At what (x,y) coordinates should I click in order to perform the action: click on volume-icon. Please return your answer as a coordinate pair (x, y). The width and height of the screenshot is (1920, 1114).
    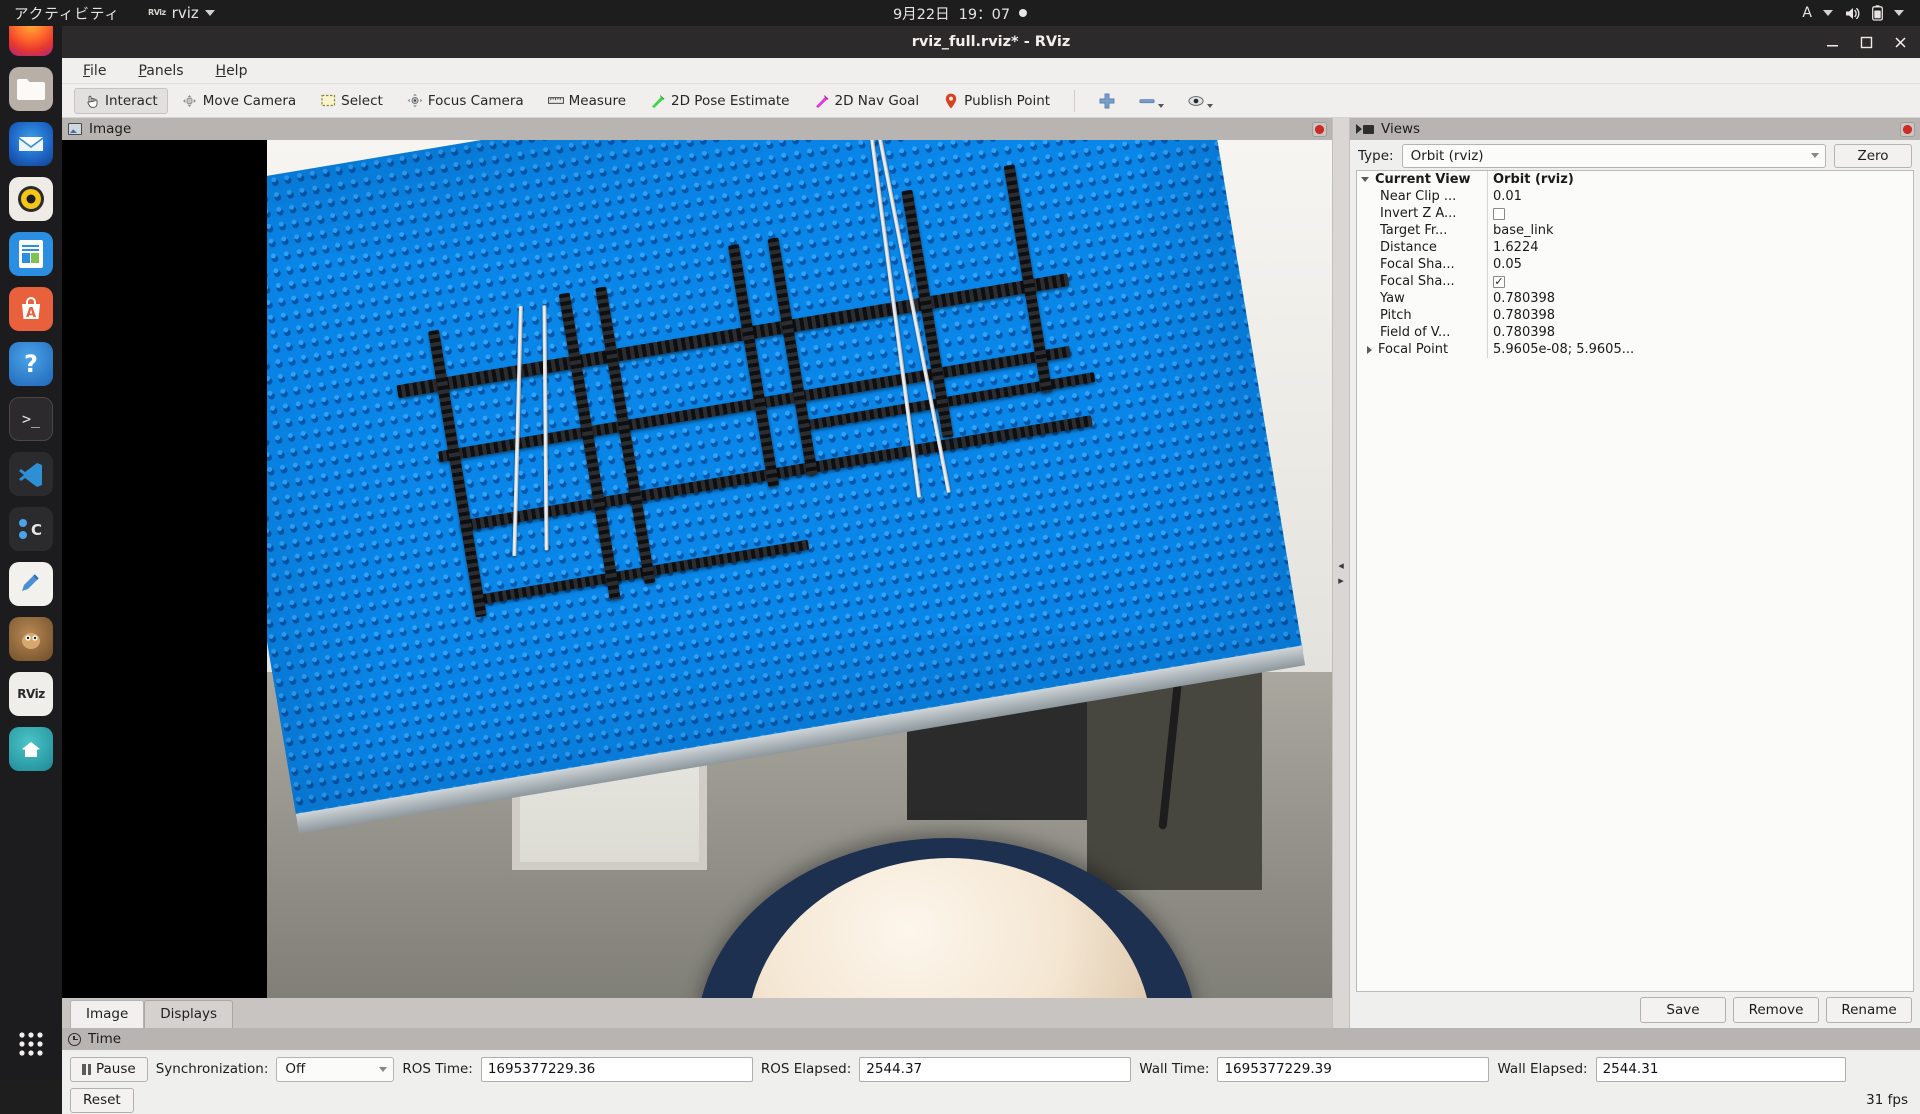
    Looking at the image, I should click on (1852, 13).